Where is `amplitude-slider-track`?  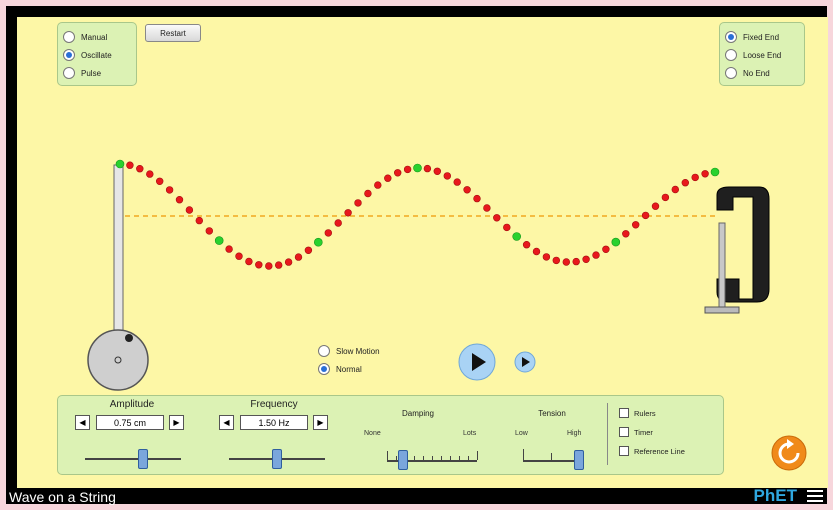 amplitude-slider-track is located at coordinates (133, 459).